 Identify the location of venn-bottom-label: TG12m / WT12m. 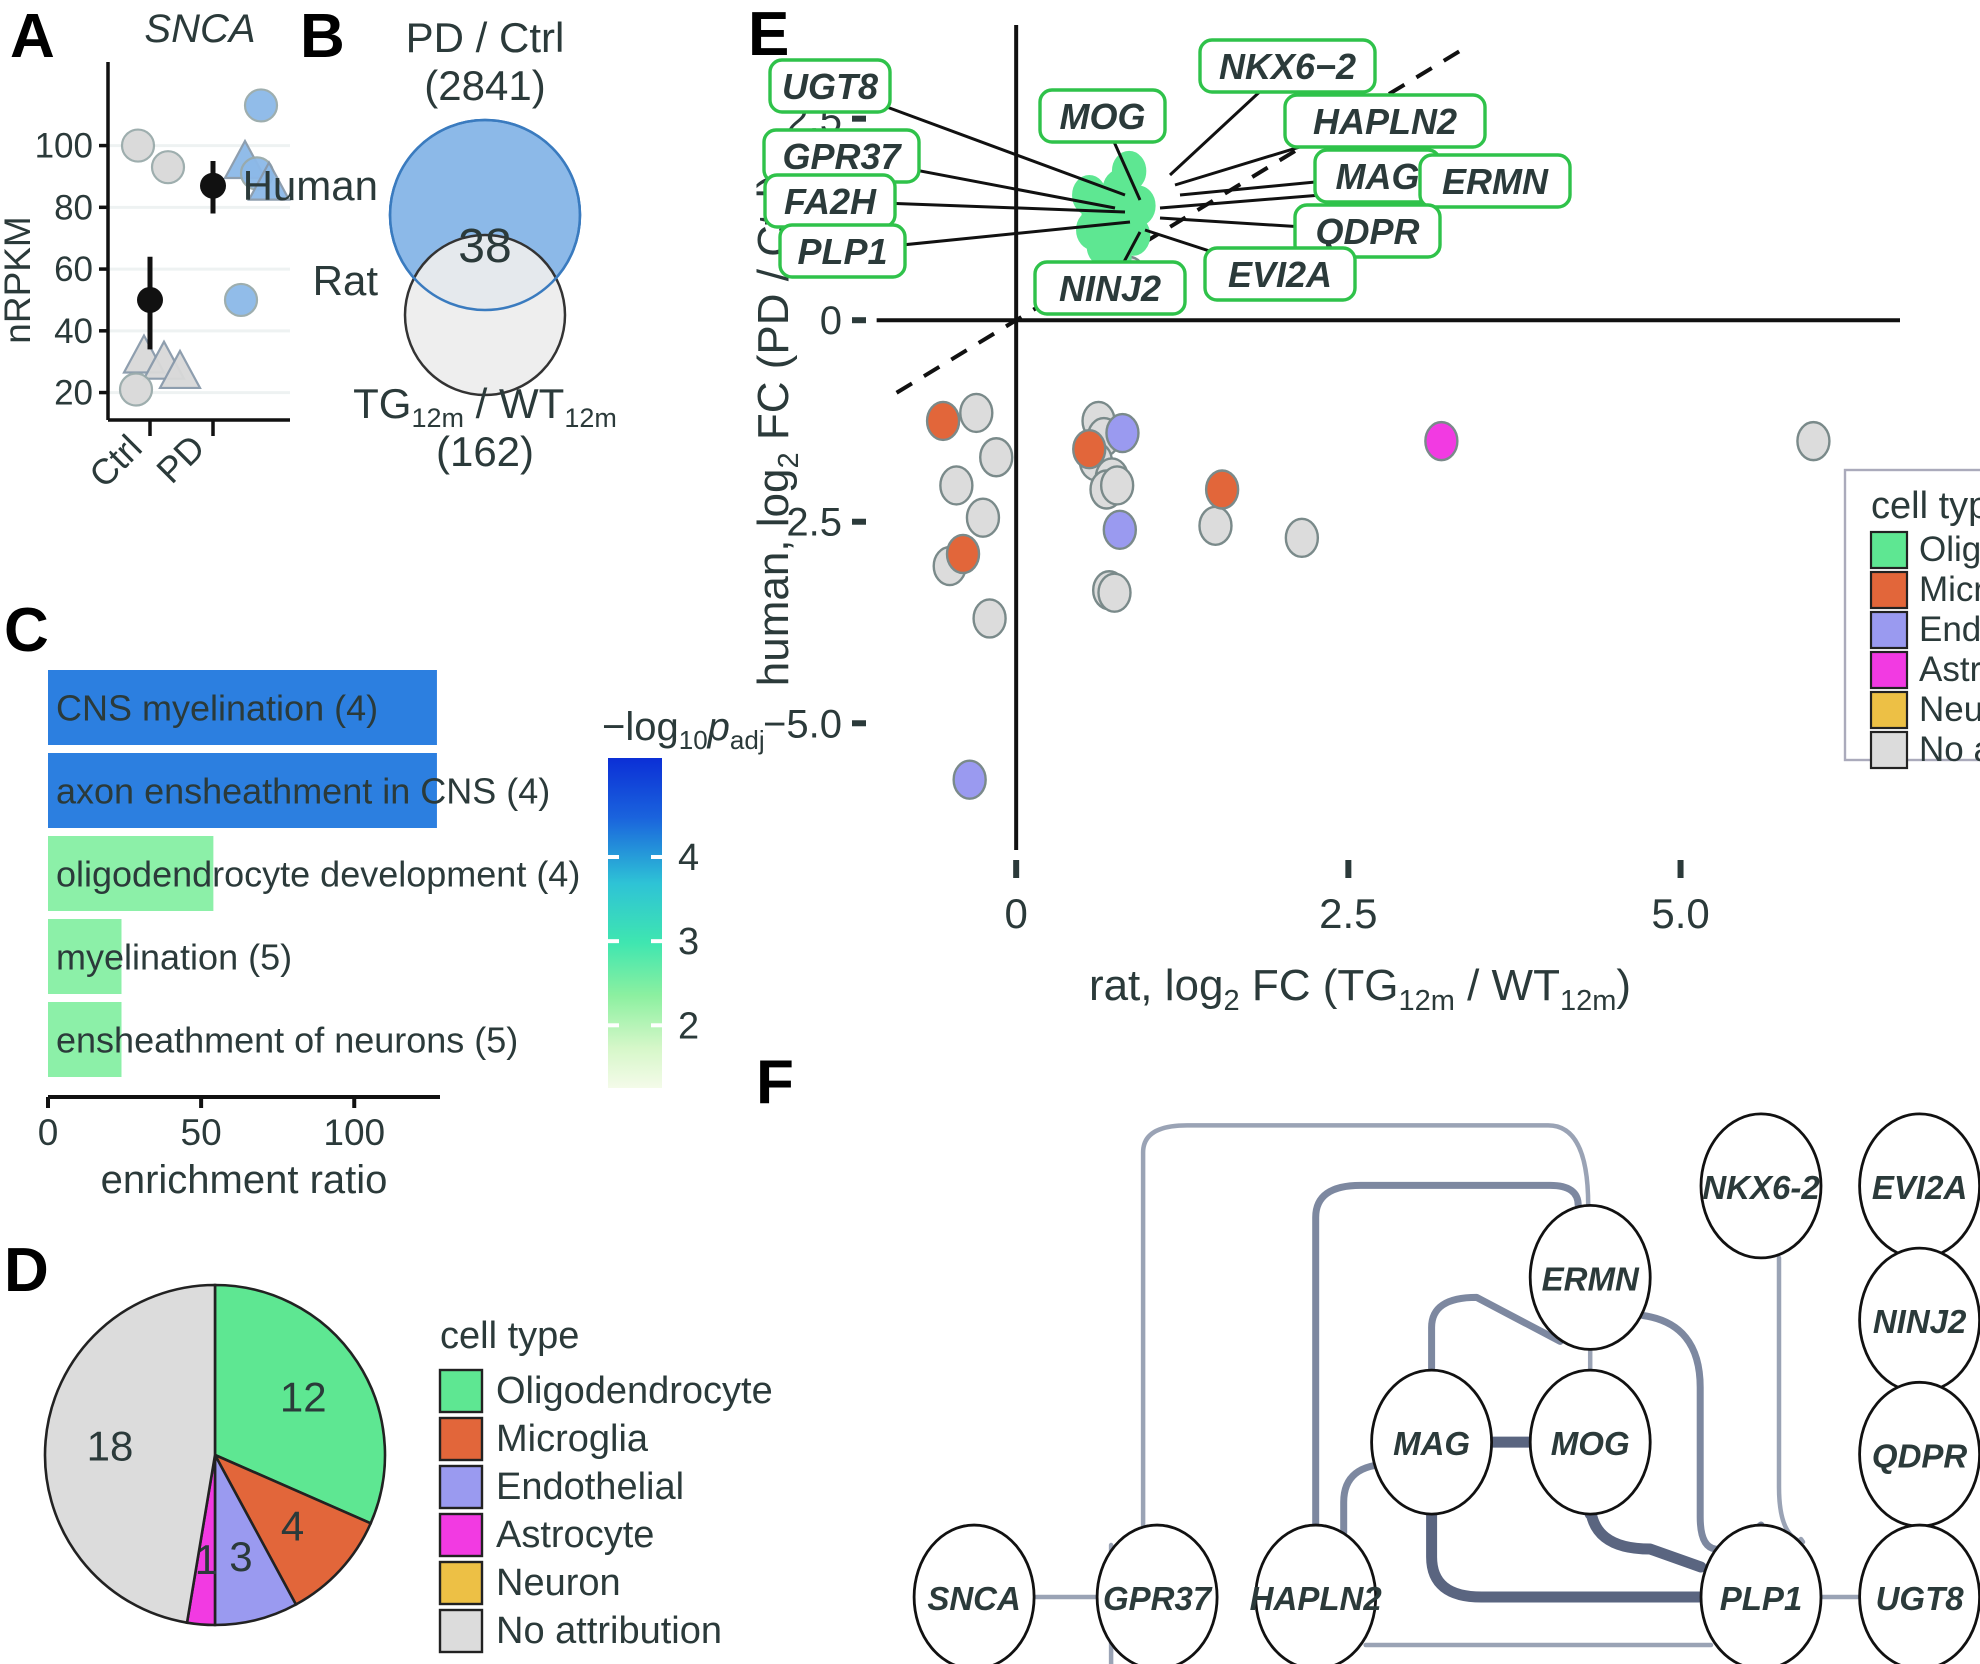
(485, 406).